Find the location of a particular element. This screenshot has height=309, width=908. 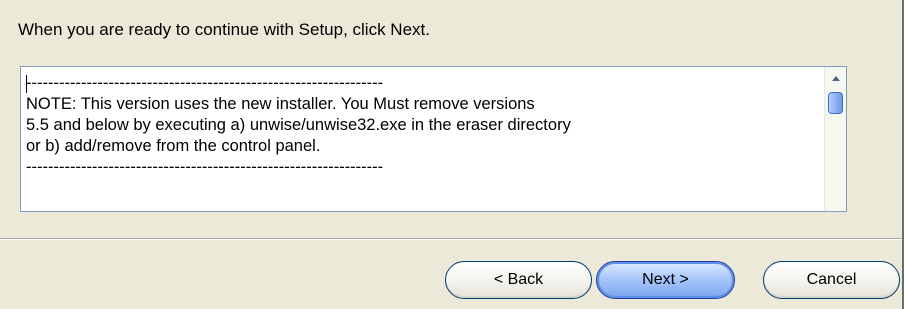

scroll-thumb is located at coordinates (835, 103).